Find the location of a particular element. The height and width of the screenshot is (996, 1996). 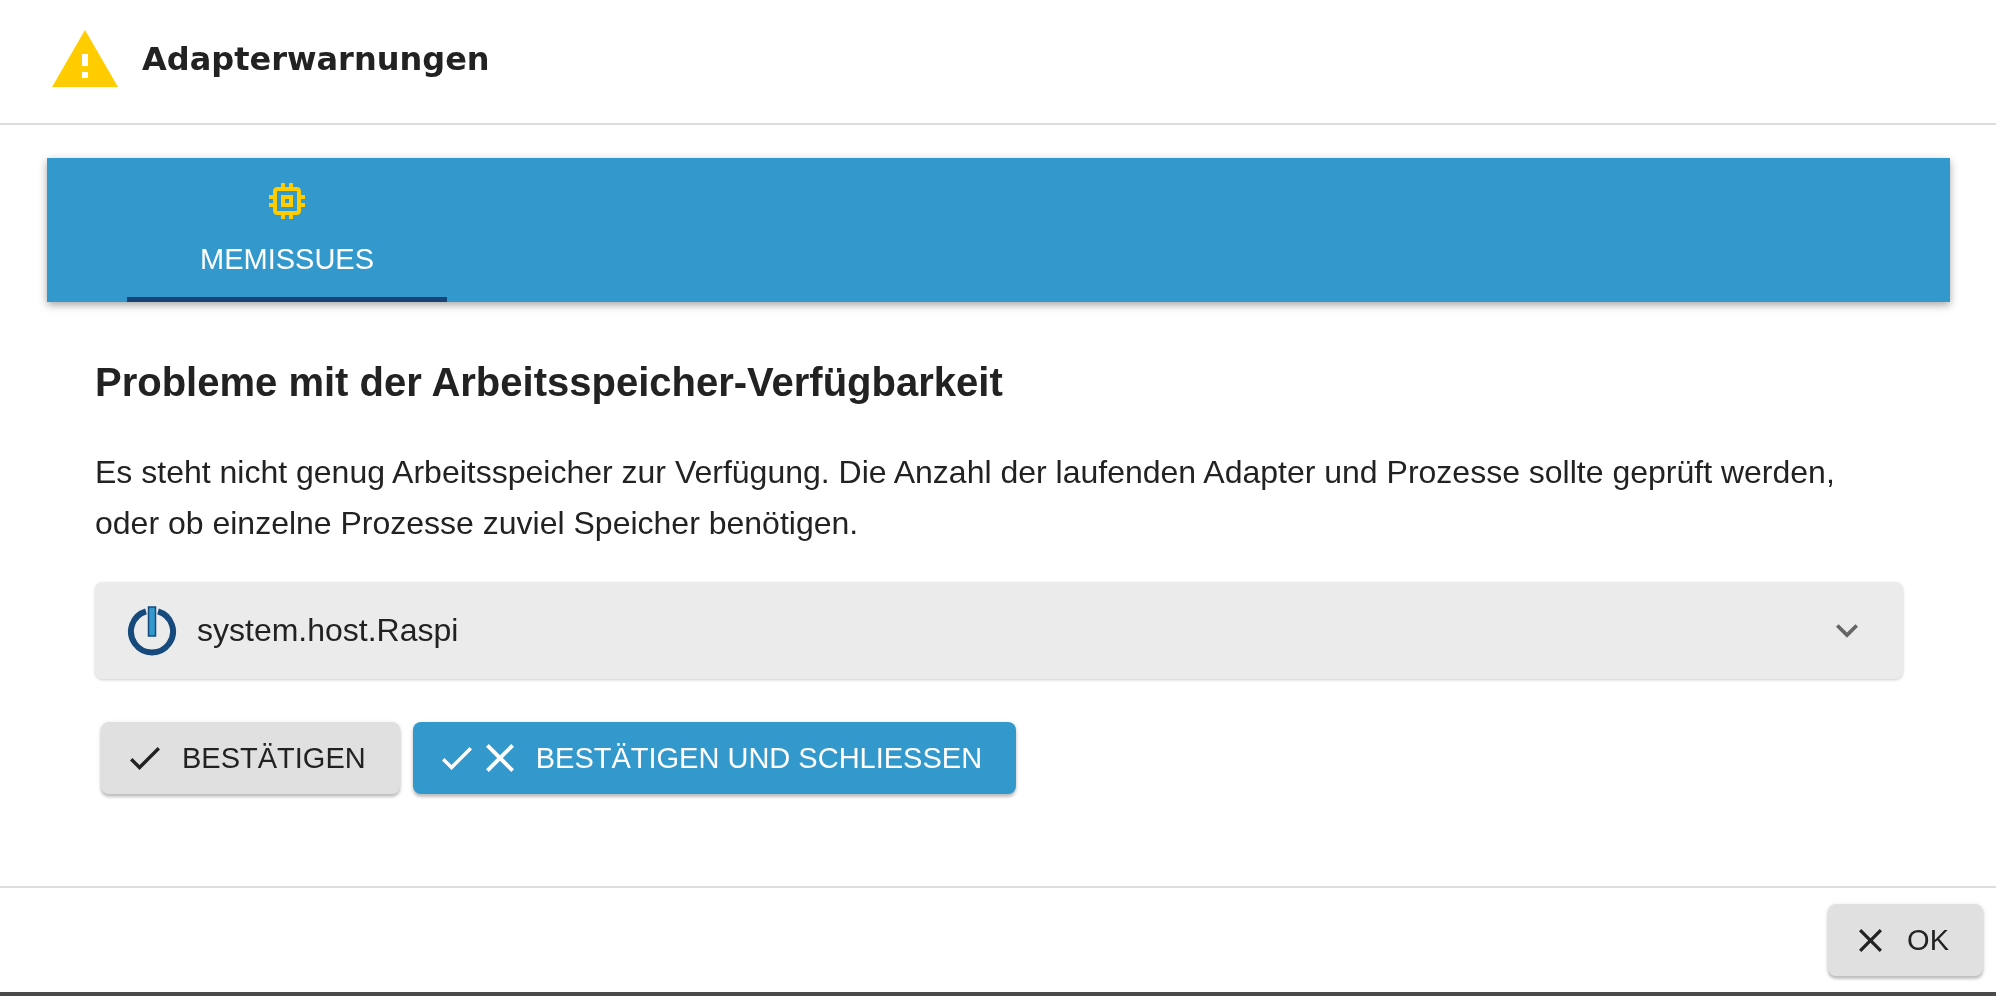

chip-icon is located at coordinates (287, 201).